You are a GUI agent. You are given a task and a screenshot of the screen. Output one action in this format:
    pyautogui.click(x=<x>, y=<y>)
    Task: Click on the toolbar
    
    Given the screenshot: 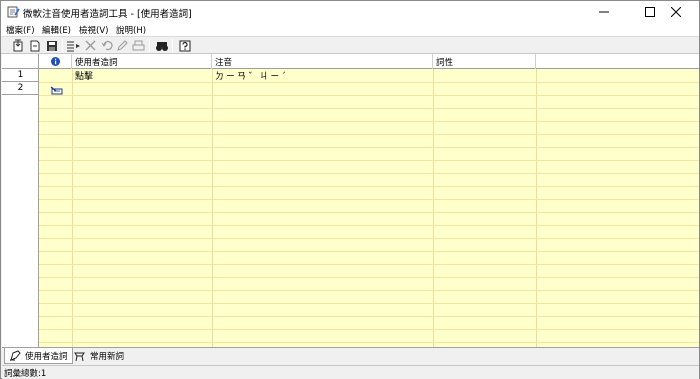 What is the action you would take?
    pyautogui.click(x=350, y=45)
    